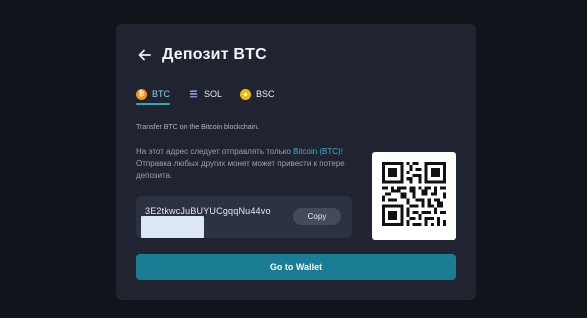 The image size is (587, 318). What do you see at coordinates (198, 127) in the screenshot?
I see `network-note: Transfer BTC on the Bitcoin blockchain.` at bounding box center [198, 127].